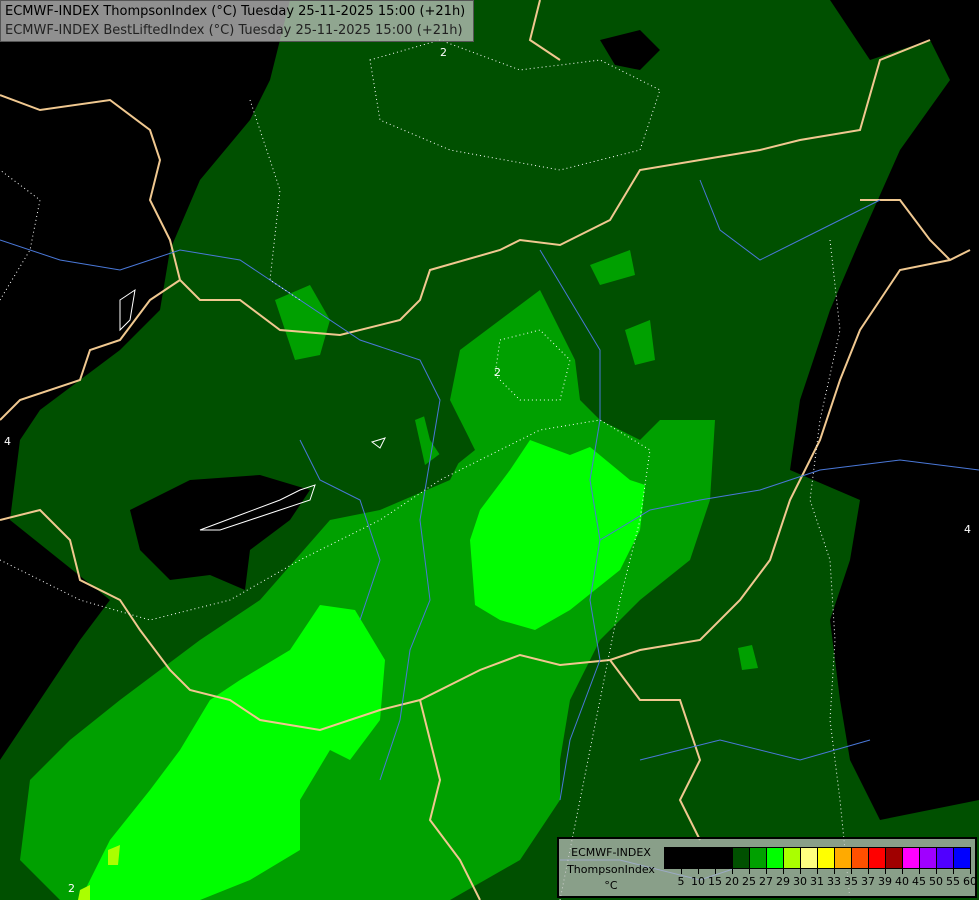 The width and height of the screenshot is (979, 900). Describe the element at coordinates (902, 881) in the screenshot. I see `legend-tick-label: 40` at that location.